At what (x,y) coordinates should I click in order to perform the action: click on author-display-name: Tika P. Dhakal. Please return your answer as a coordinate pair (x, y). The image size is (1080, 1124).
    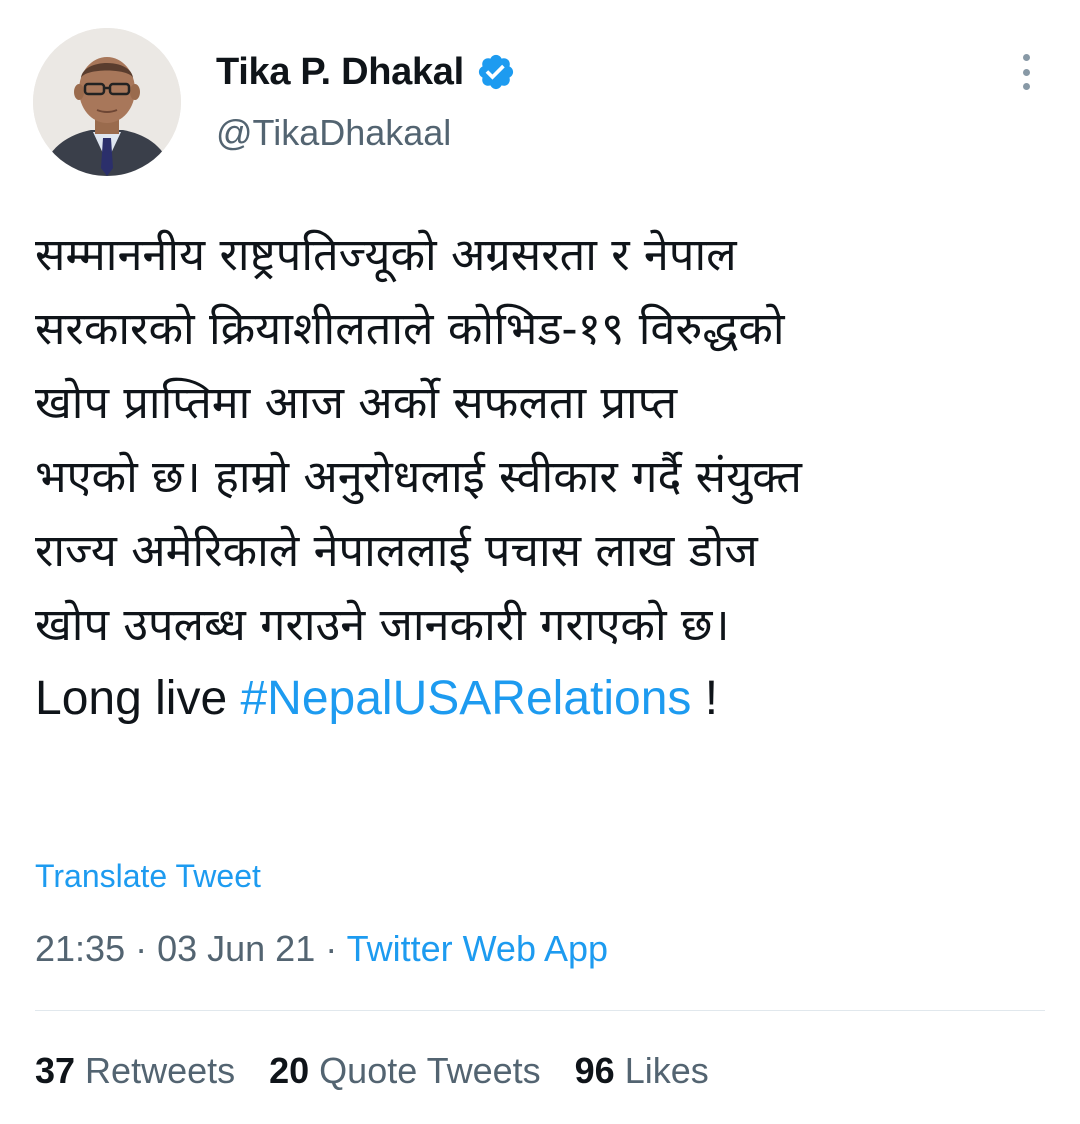
    Looking at the image, I should click on (340, 72).